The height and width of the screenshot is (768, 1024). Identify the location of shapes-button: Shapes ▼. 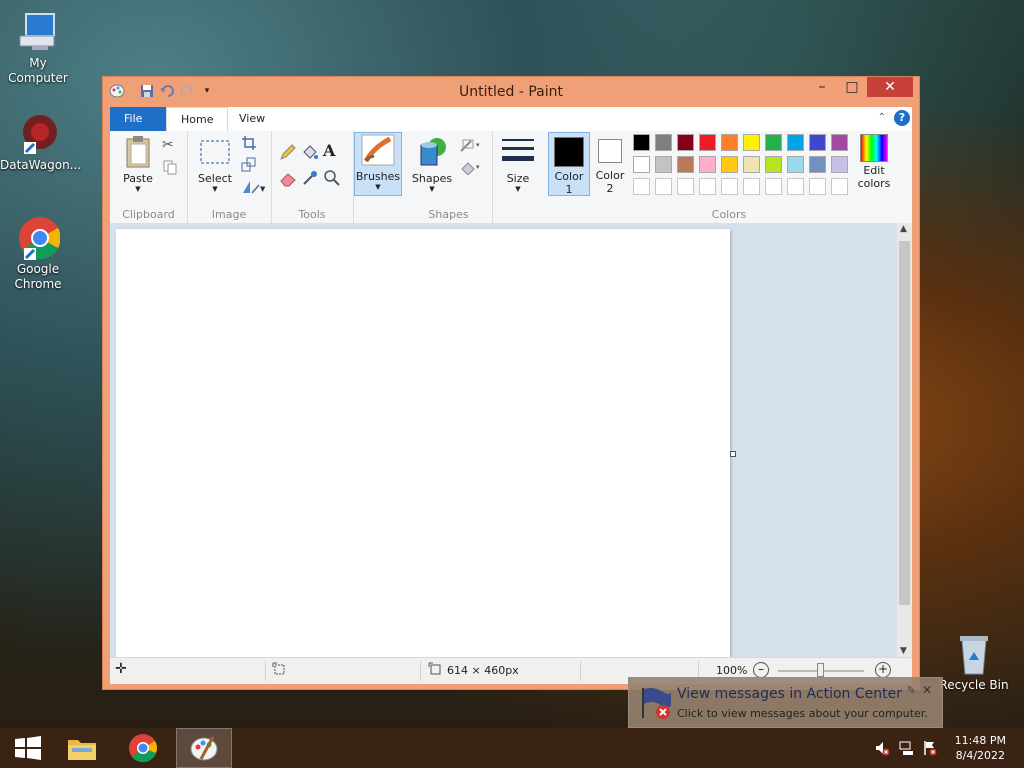
(432, 164).